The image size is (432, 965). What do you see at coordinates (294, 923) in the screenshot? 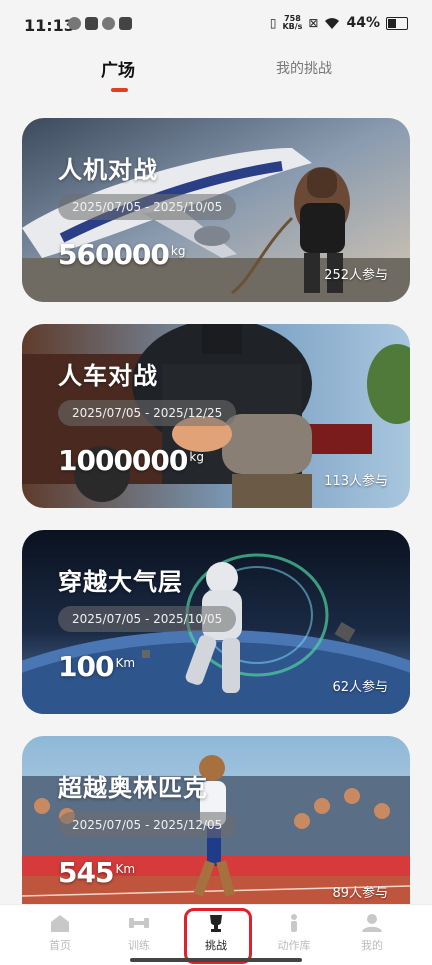
I see `exercise-library-icon` at bounding box center [294, 923].